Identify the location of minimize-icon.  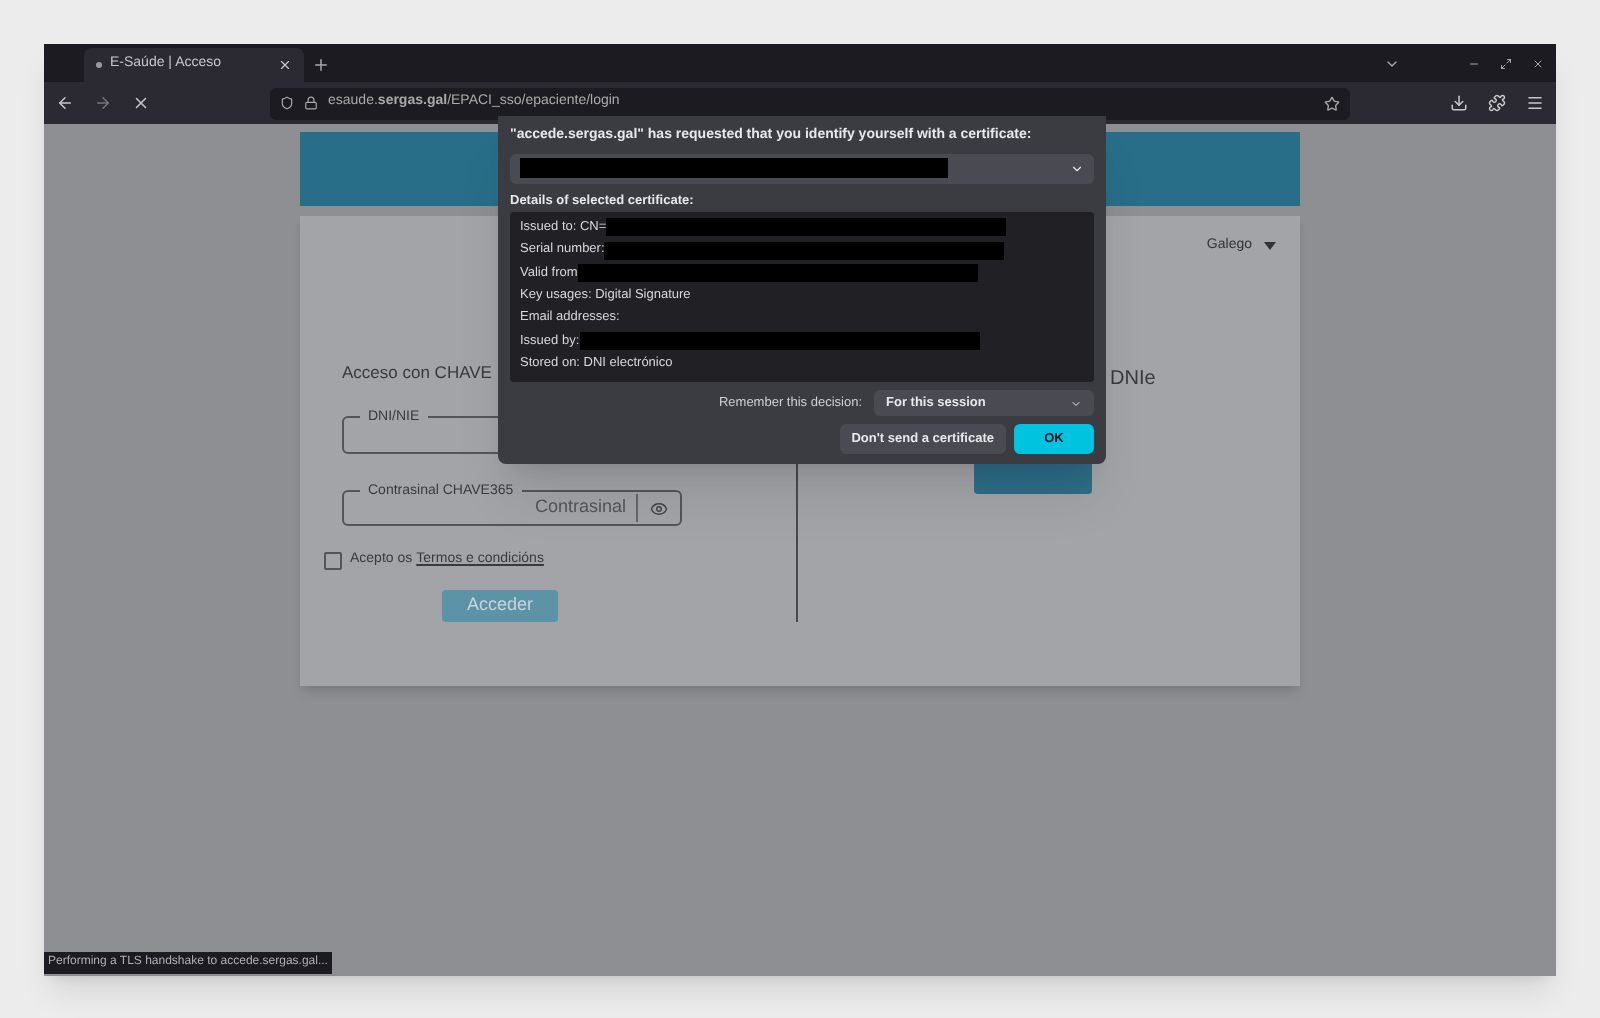
(1474, 64).